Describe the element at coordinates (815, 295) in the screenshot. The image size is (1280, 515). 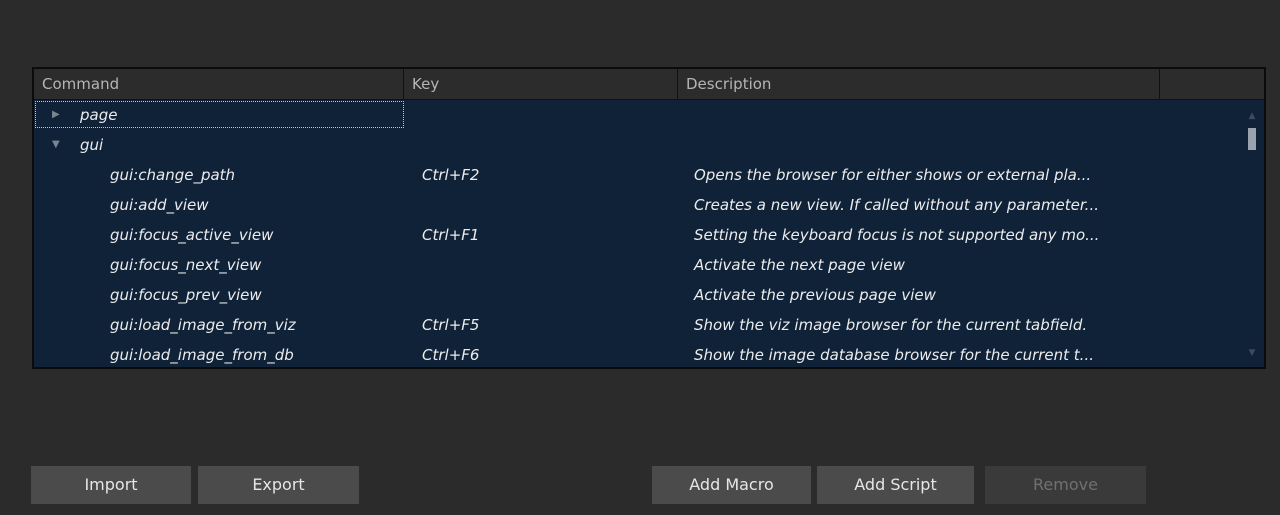
I see `description-cell: Activate the previous page view` at that location.